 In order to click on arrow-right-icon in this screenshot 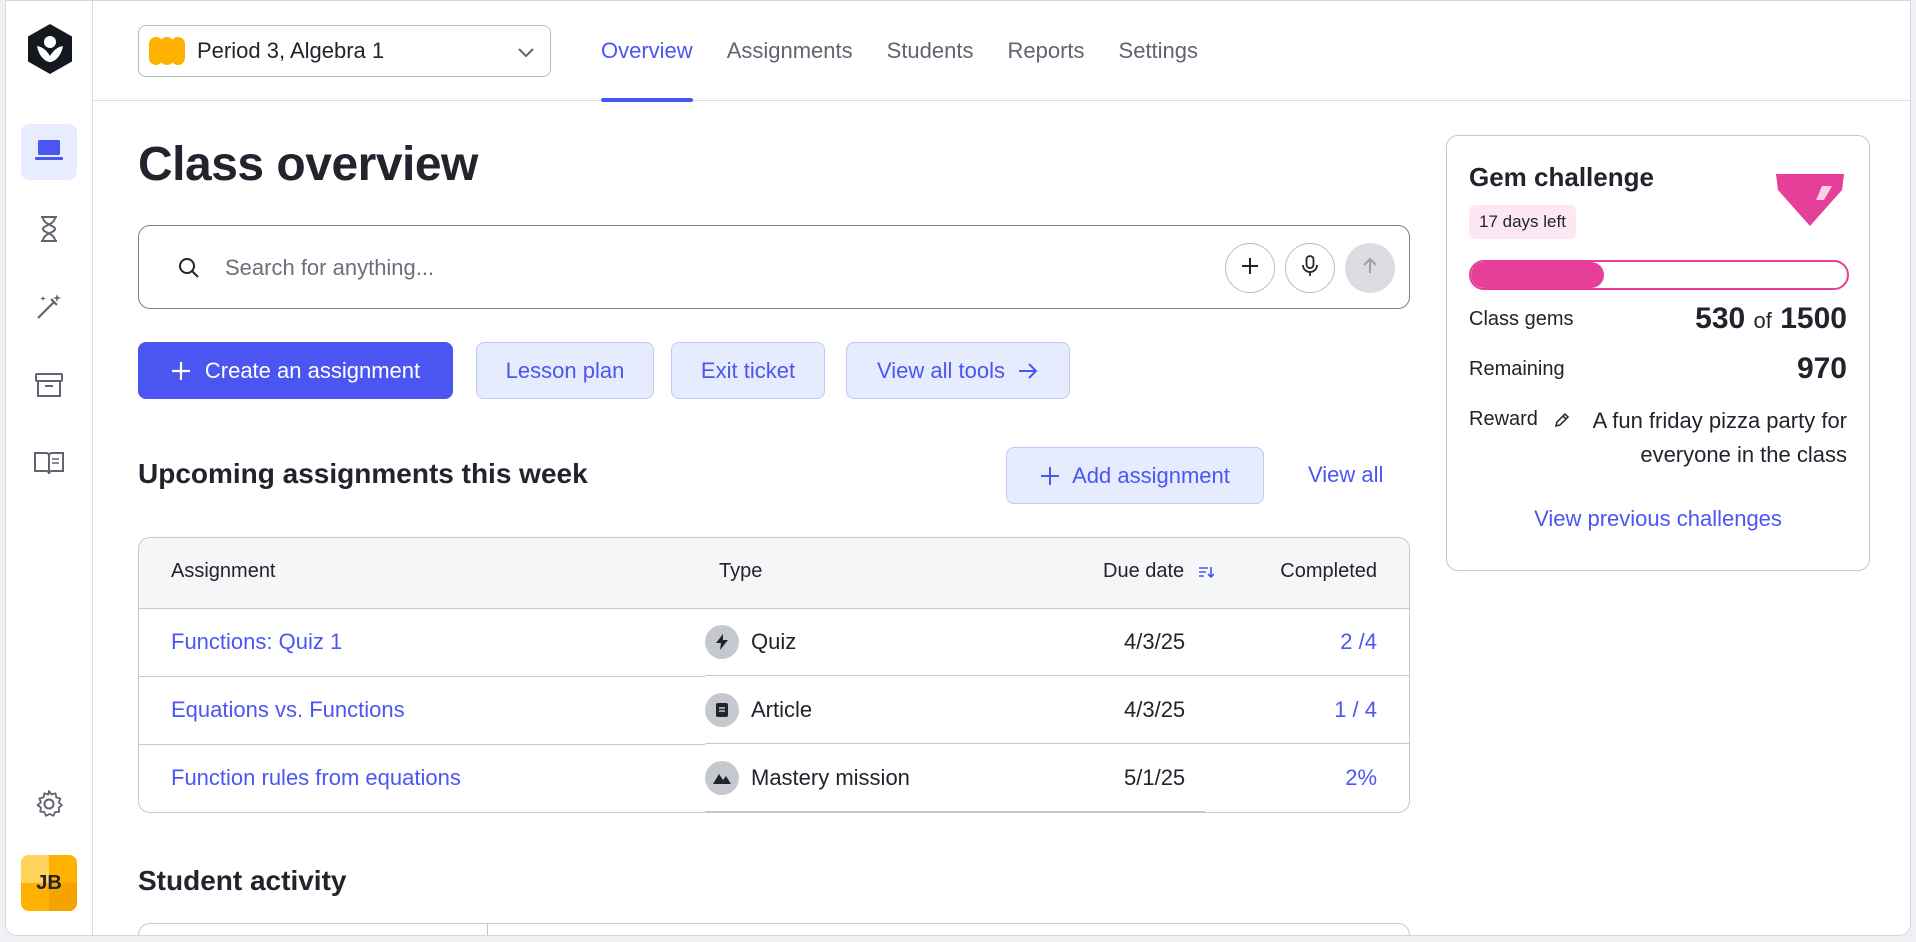, I will do `click(1028, 371)`.